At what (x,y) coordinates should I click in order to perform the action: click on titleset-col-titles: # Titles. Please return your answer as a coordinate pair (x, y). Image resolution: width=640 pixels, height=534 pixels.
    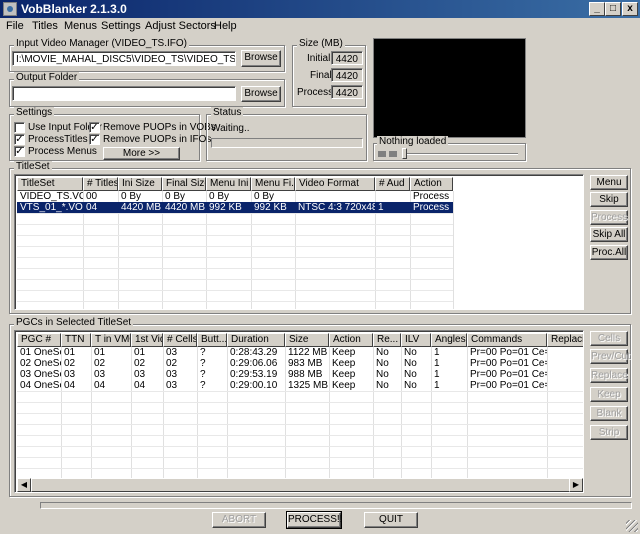
    Looking at the image, I should click on (100, 184).